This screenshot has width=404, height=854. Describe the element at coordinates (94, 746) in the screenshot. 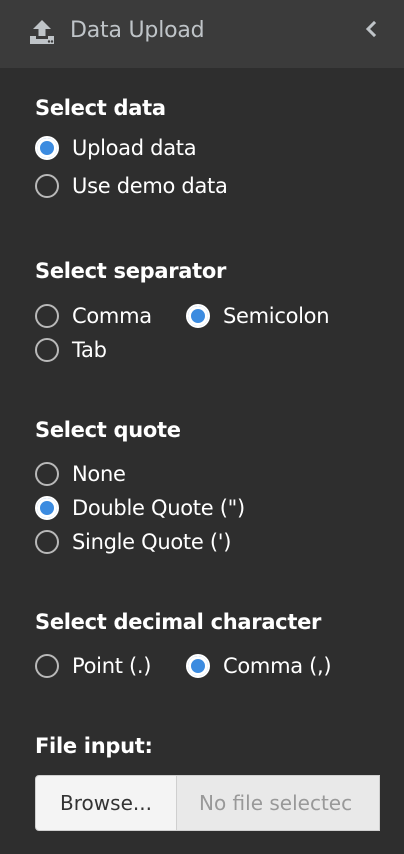

I see `file-input-title: File input:` at that location.